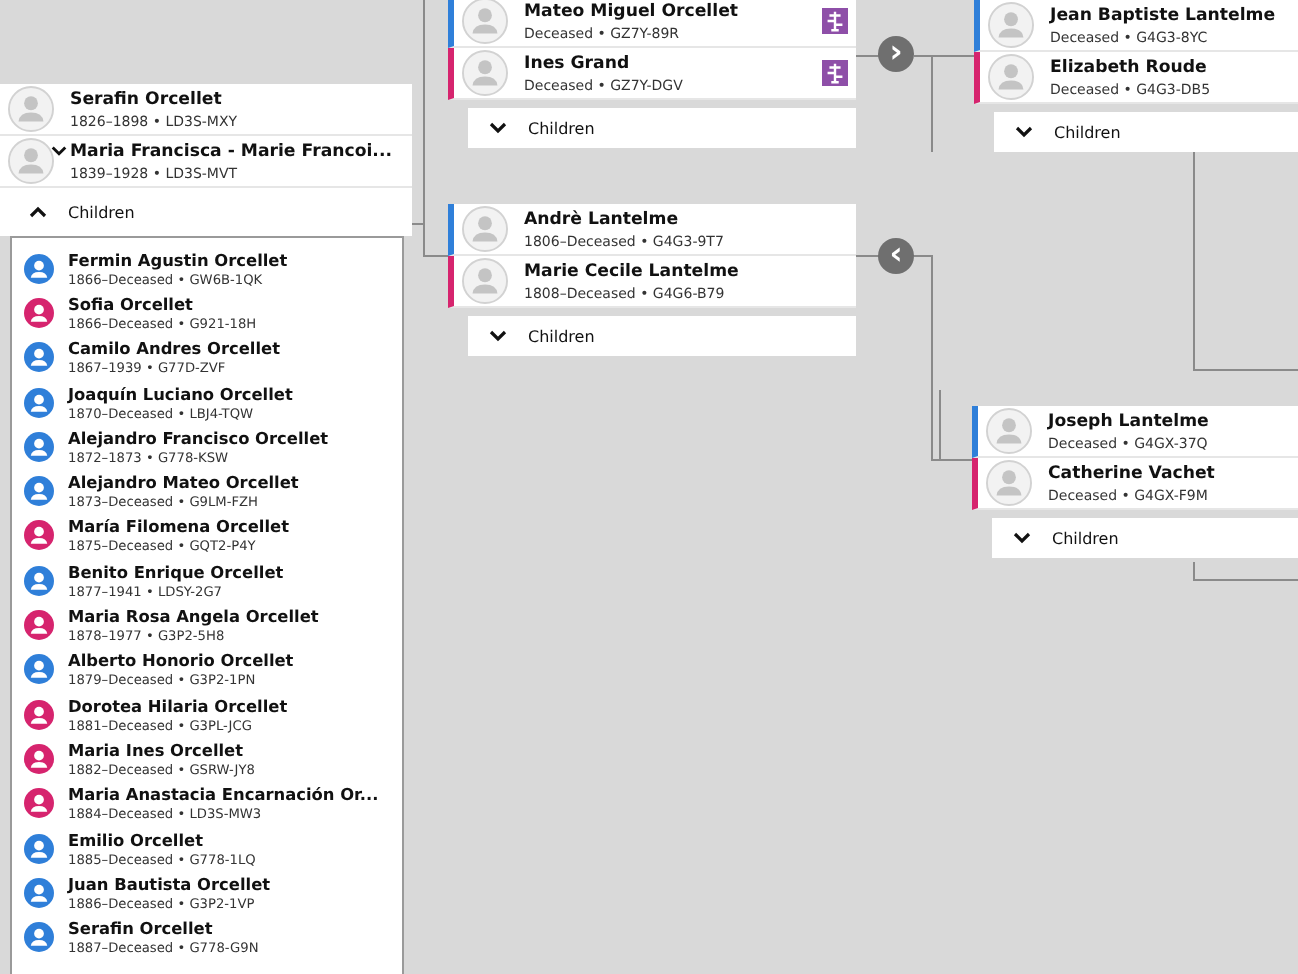 The image size is (1298, 974). Describe the element at coordinates (178, 526) in the screenshot. I see `child-name: María Filomena Orcellet` at that location.